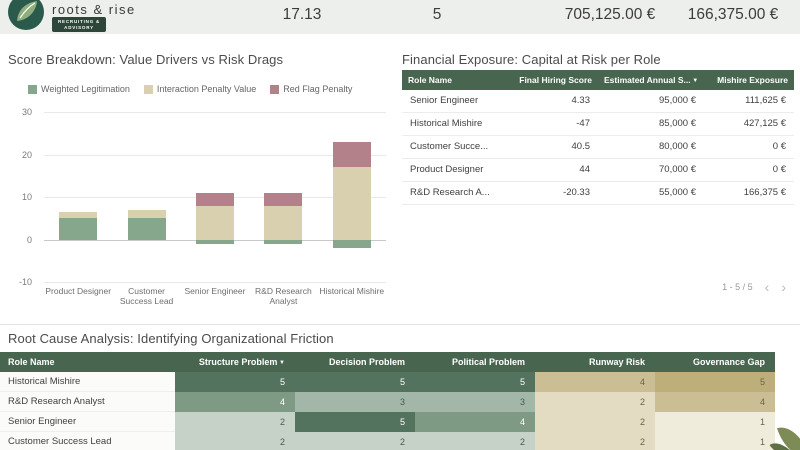 The width and height of the screenshot is (800, 450). Describe the element at coordinates (598, 101) in the screenshot. I see `table-row: Senior Engineer 4.33 95,000 € 111,625 €` at that location.